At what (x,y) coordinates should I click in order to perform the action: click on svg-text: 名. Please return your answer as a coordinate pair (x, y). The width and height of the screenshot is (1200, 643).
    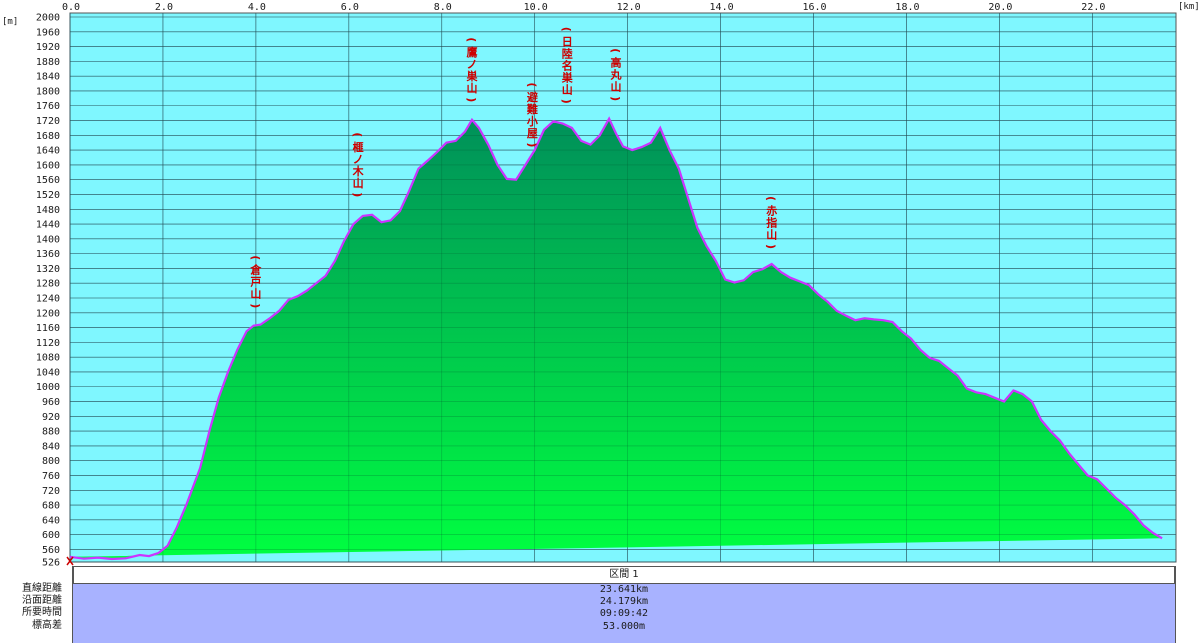
    Looking at the image, I should click on (567, 65).